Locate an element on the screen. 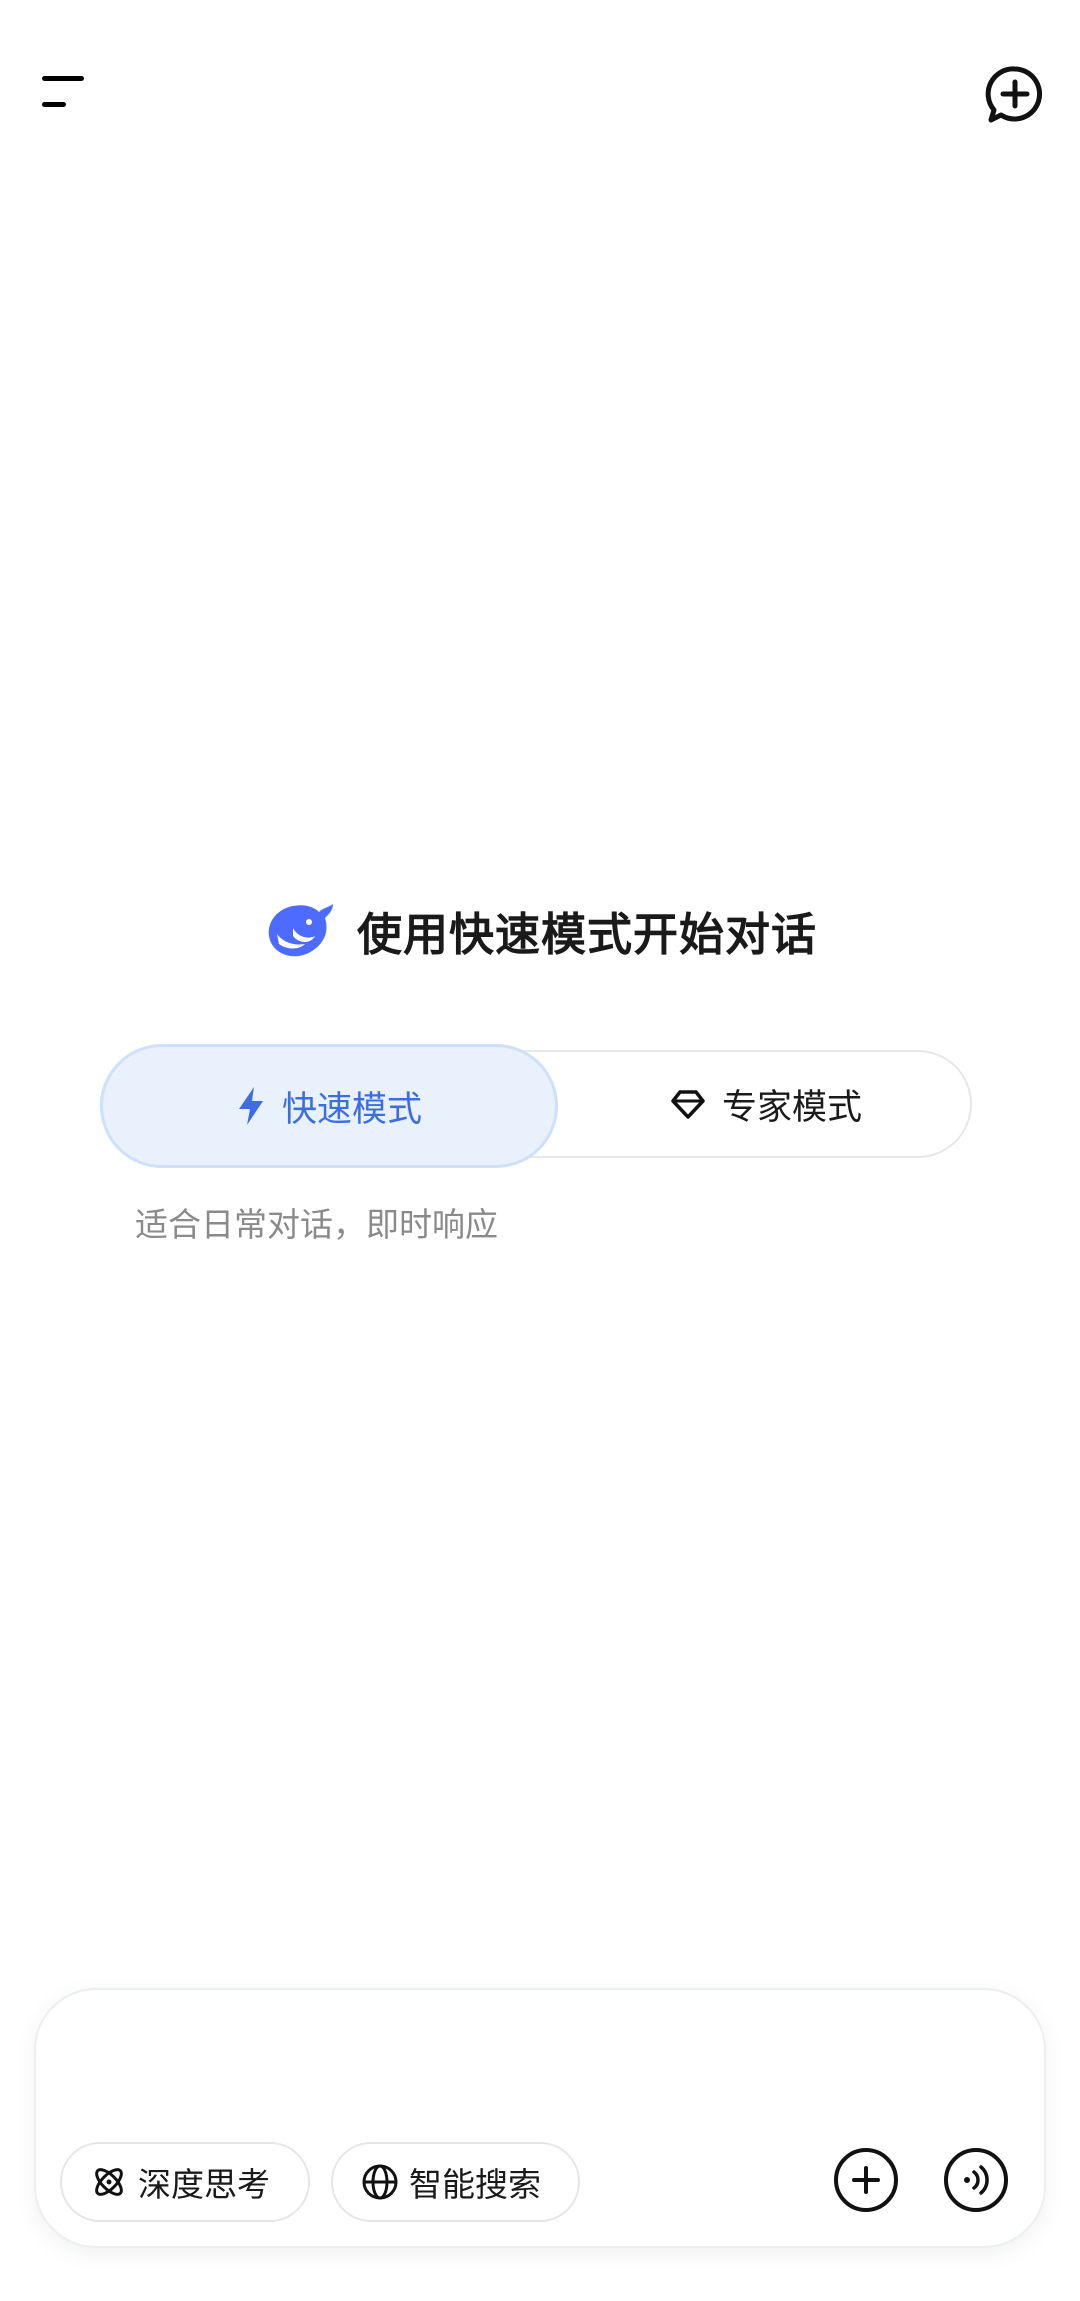  diamond-icon is located at coordinates (688, 1104).